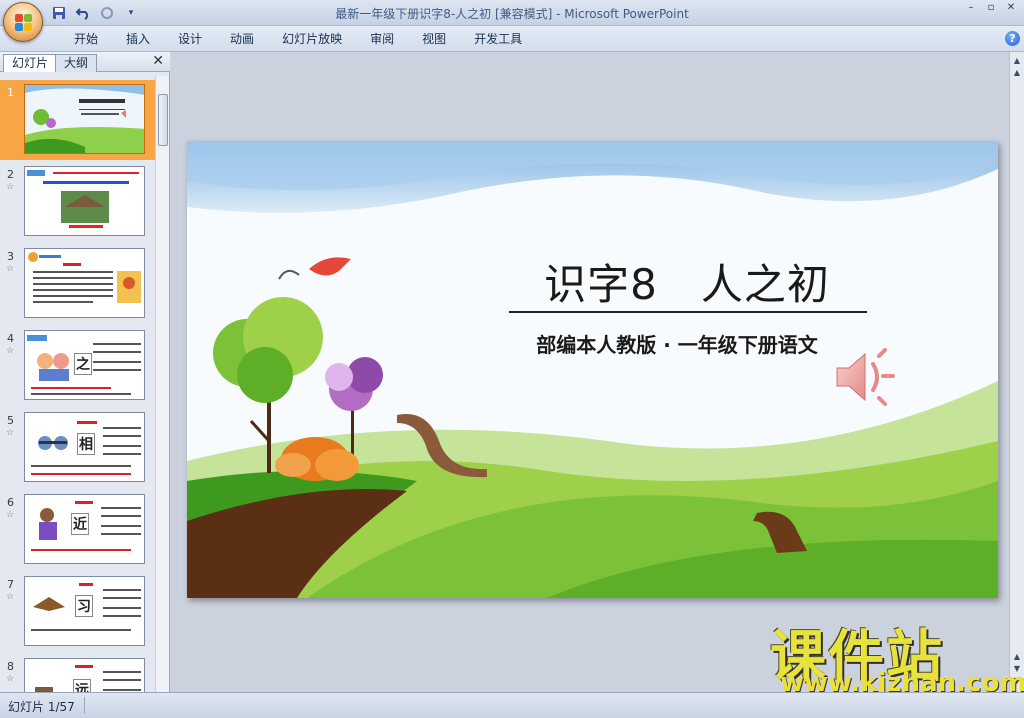 The width and height of the screenshot is (1024, 718). Describe the element at coordinates (84, 606) in the screenshot. I see `thumb-character: 习` at that location.